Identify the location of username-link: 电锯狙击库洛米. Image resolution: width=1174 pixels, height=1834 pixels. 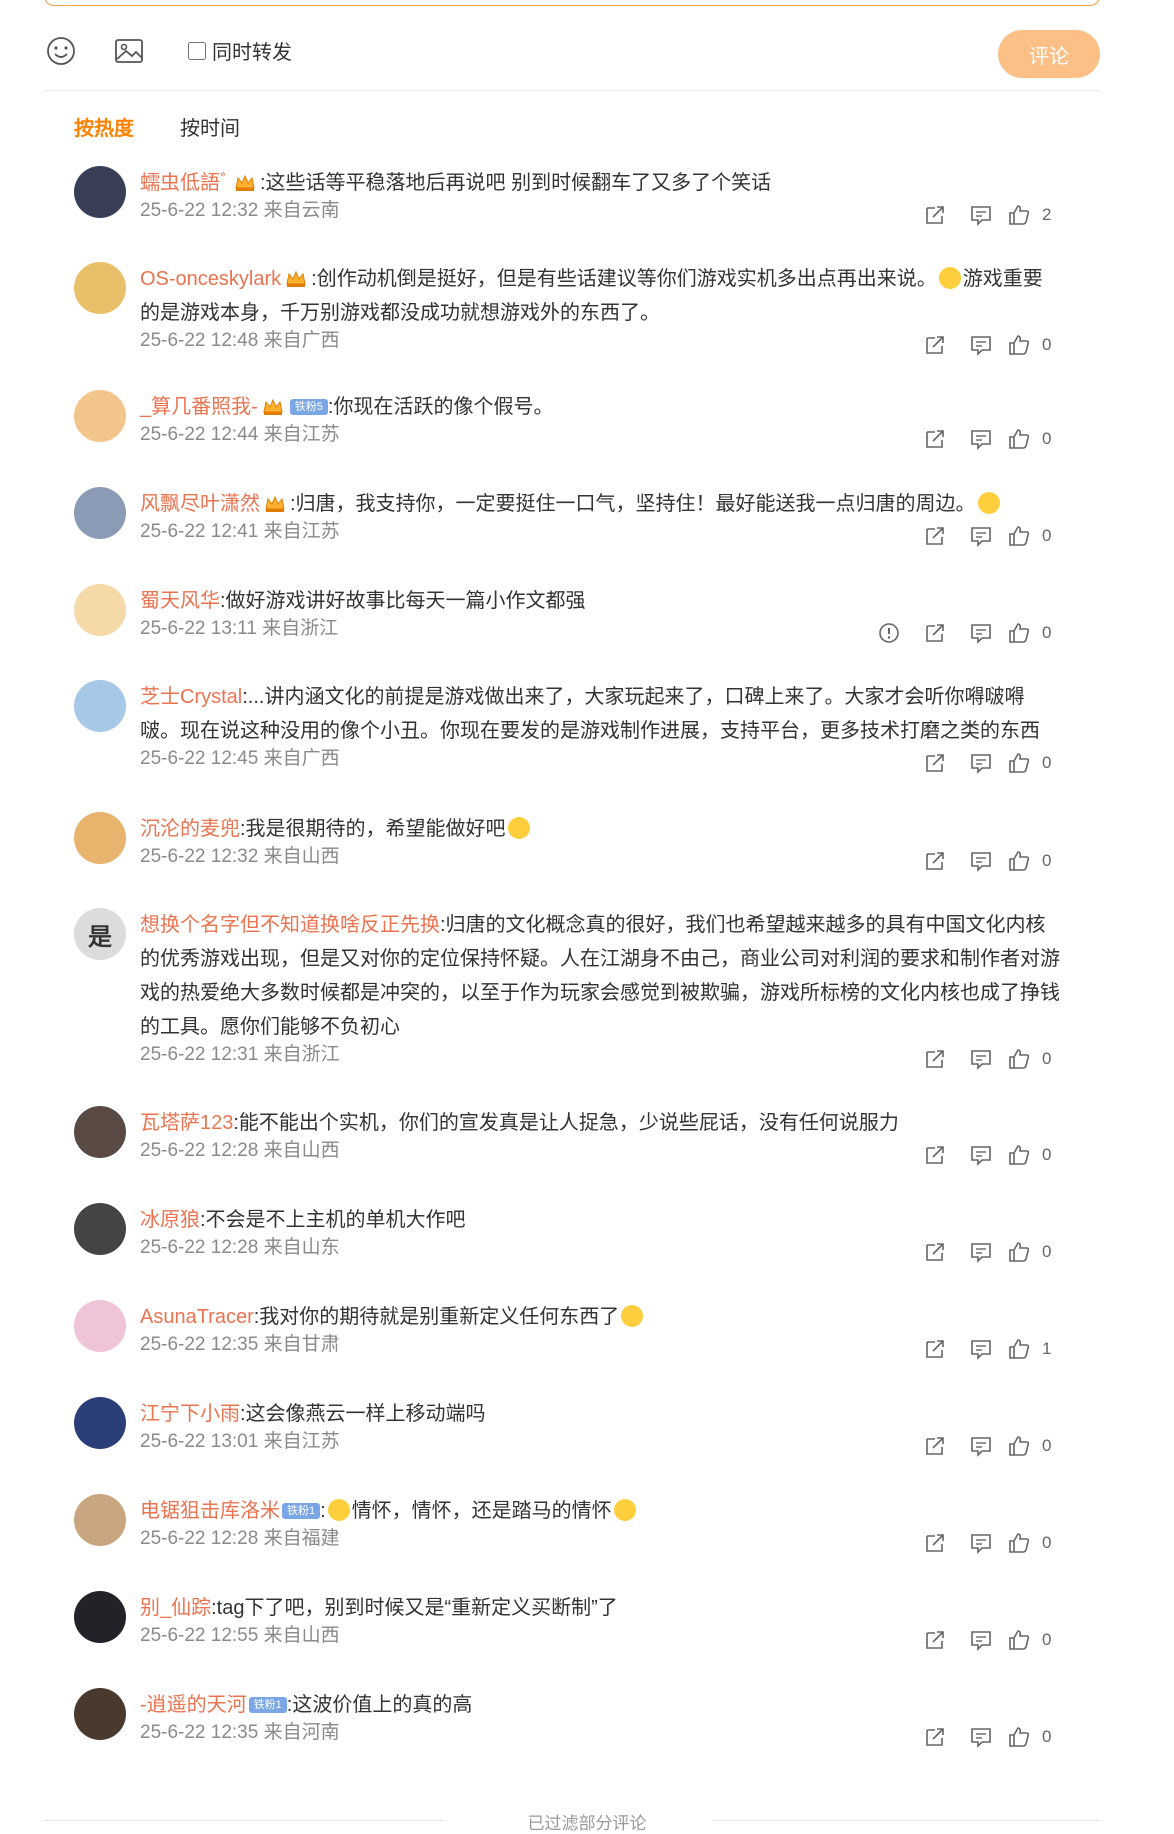
(210, 1511).